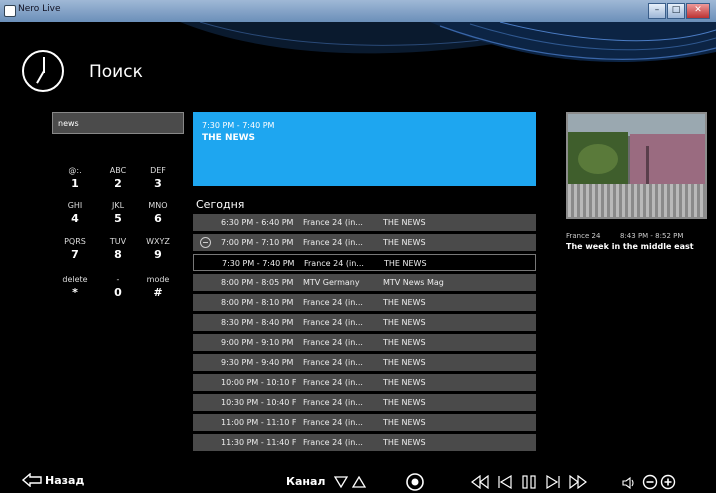  I want to click on keypad-key-mode: mode #, so click(158, 287).